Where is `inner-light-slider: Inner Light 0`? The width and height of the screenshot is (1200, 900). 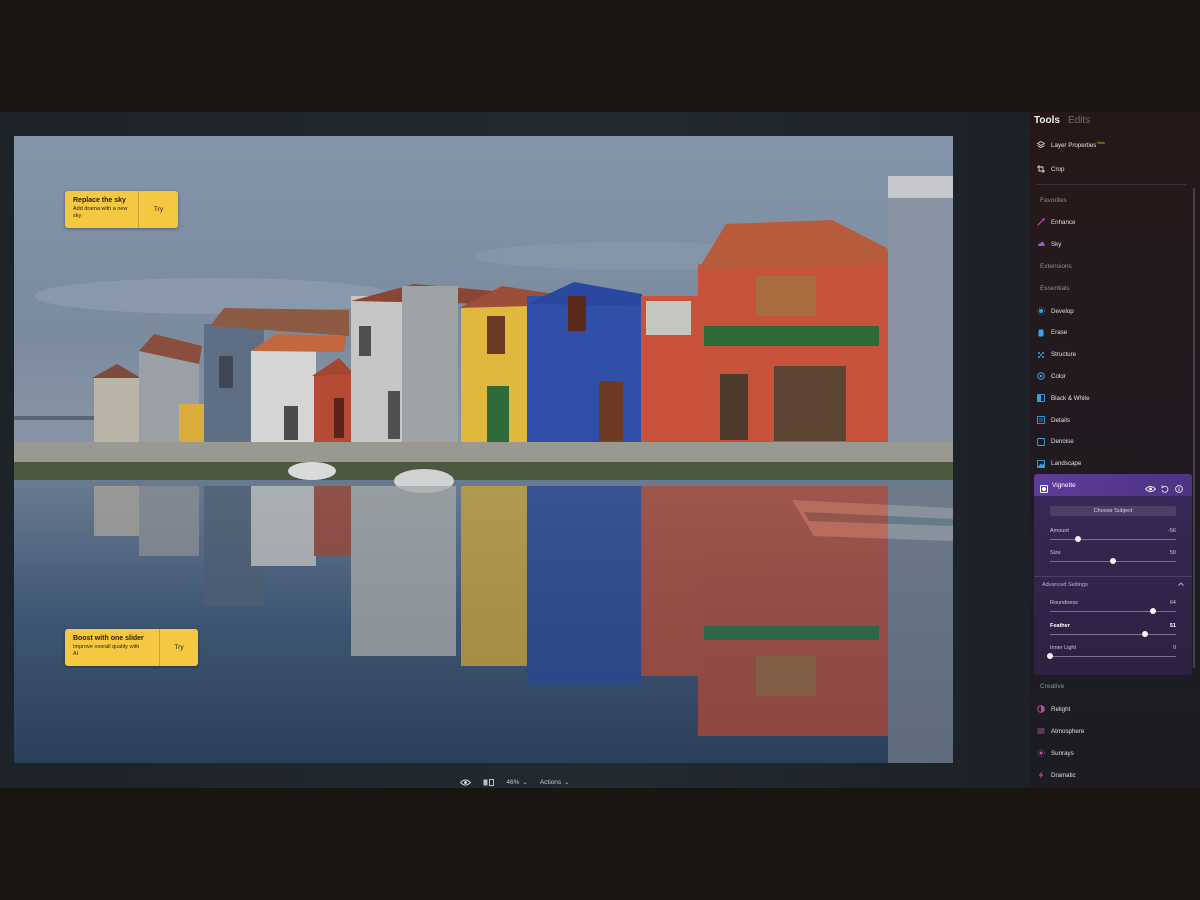 inner-light-slider: Inner Light 0 is located at coordinates (1111, 655).